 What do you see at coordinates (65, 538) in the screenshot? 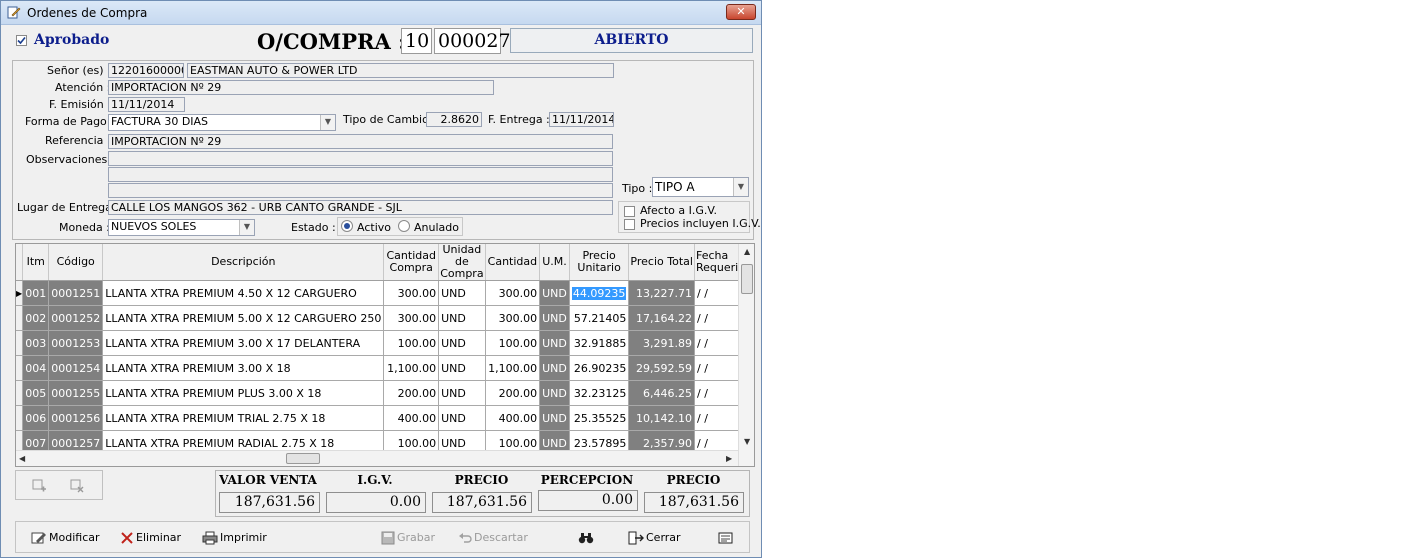
I see `modificar-button: Modificar` at bounding box center [65, 538].